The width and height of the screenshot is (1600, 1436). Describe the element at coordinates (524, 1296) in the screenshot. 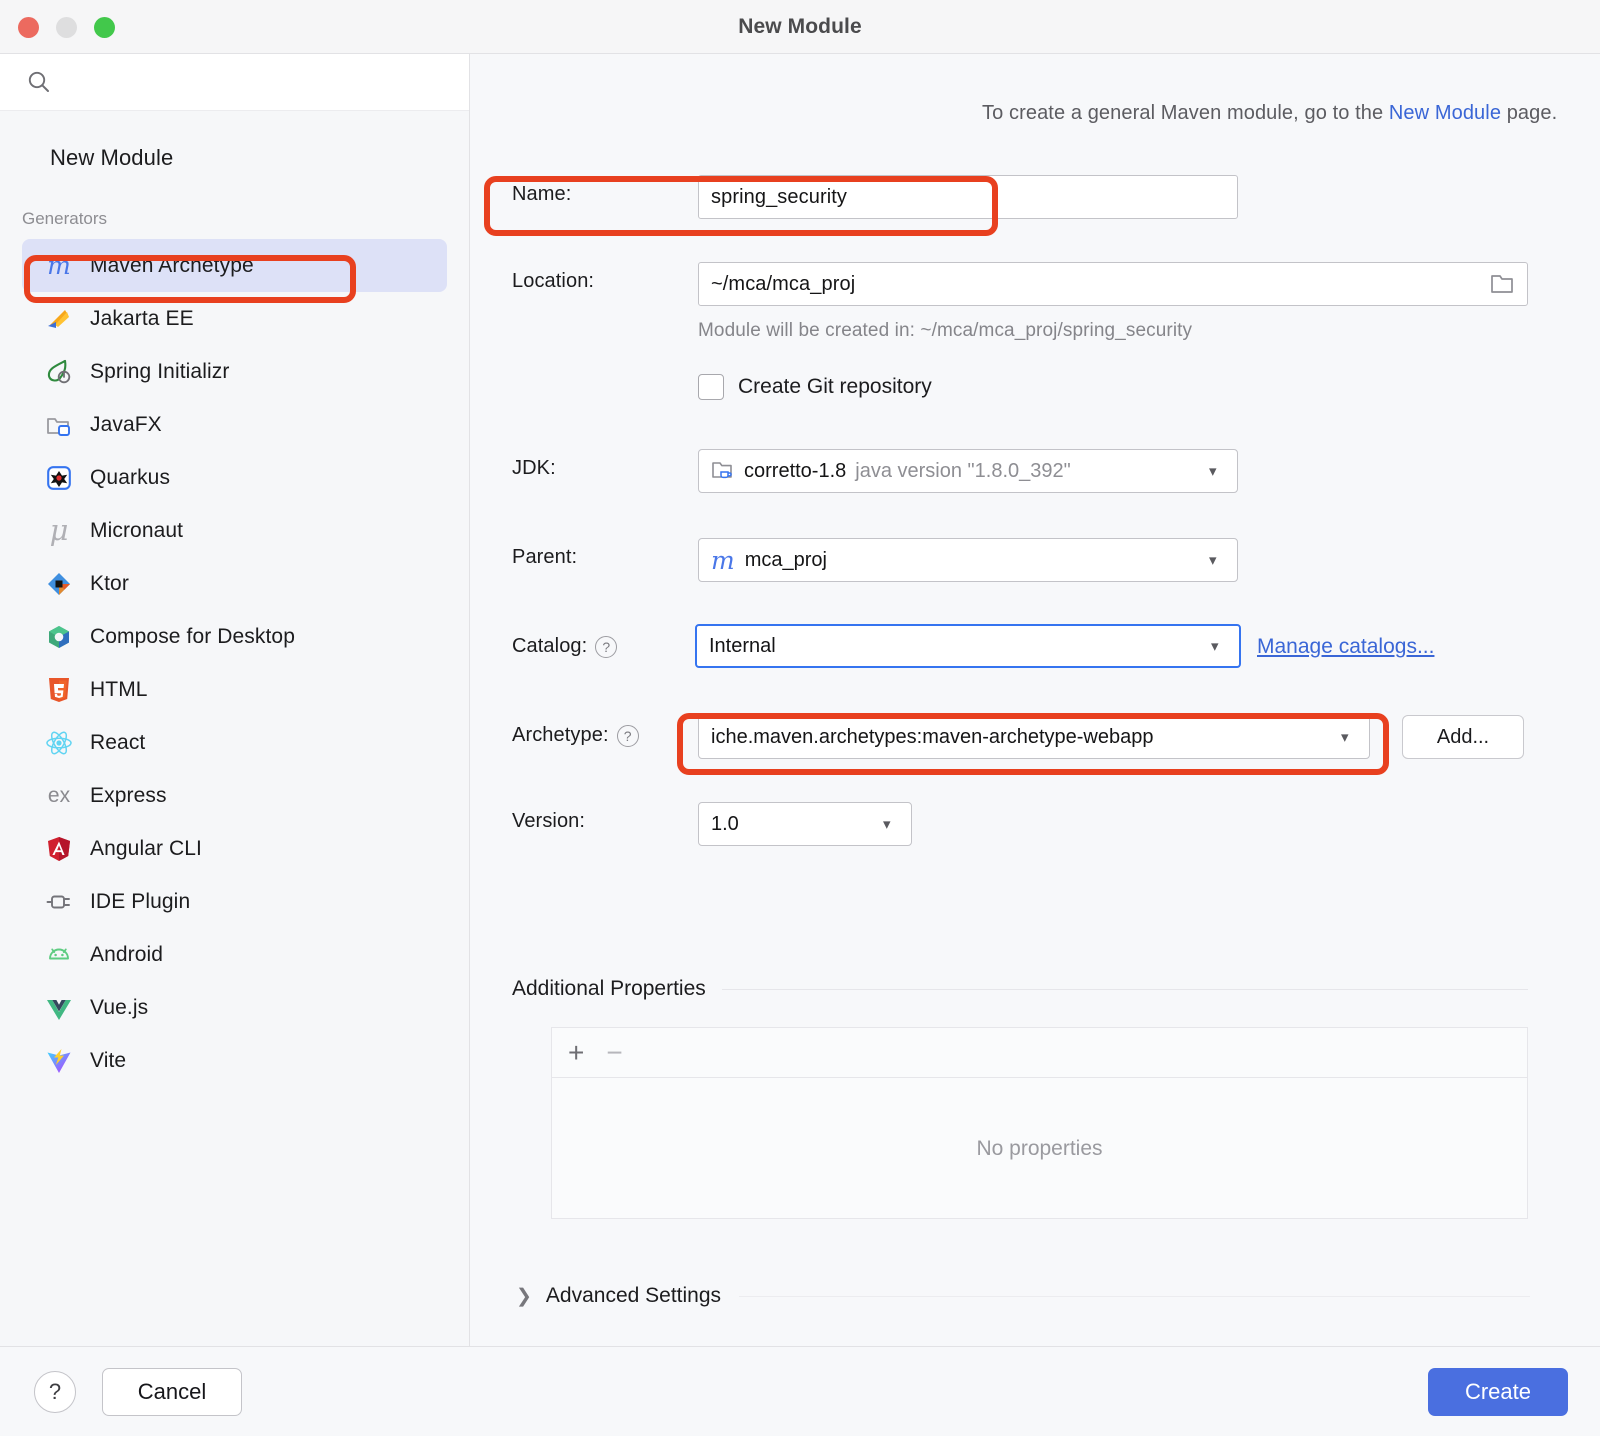

I see `chevron-right-icon: ❯` at that location.